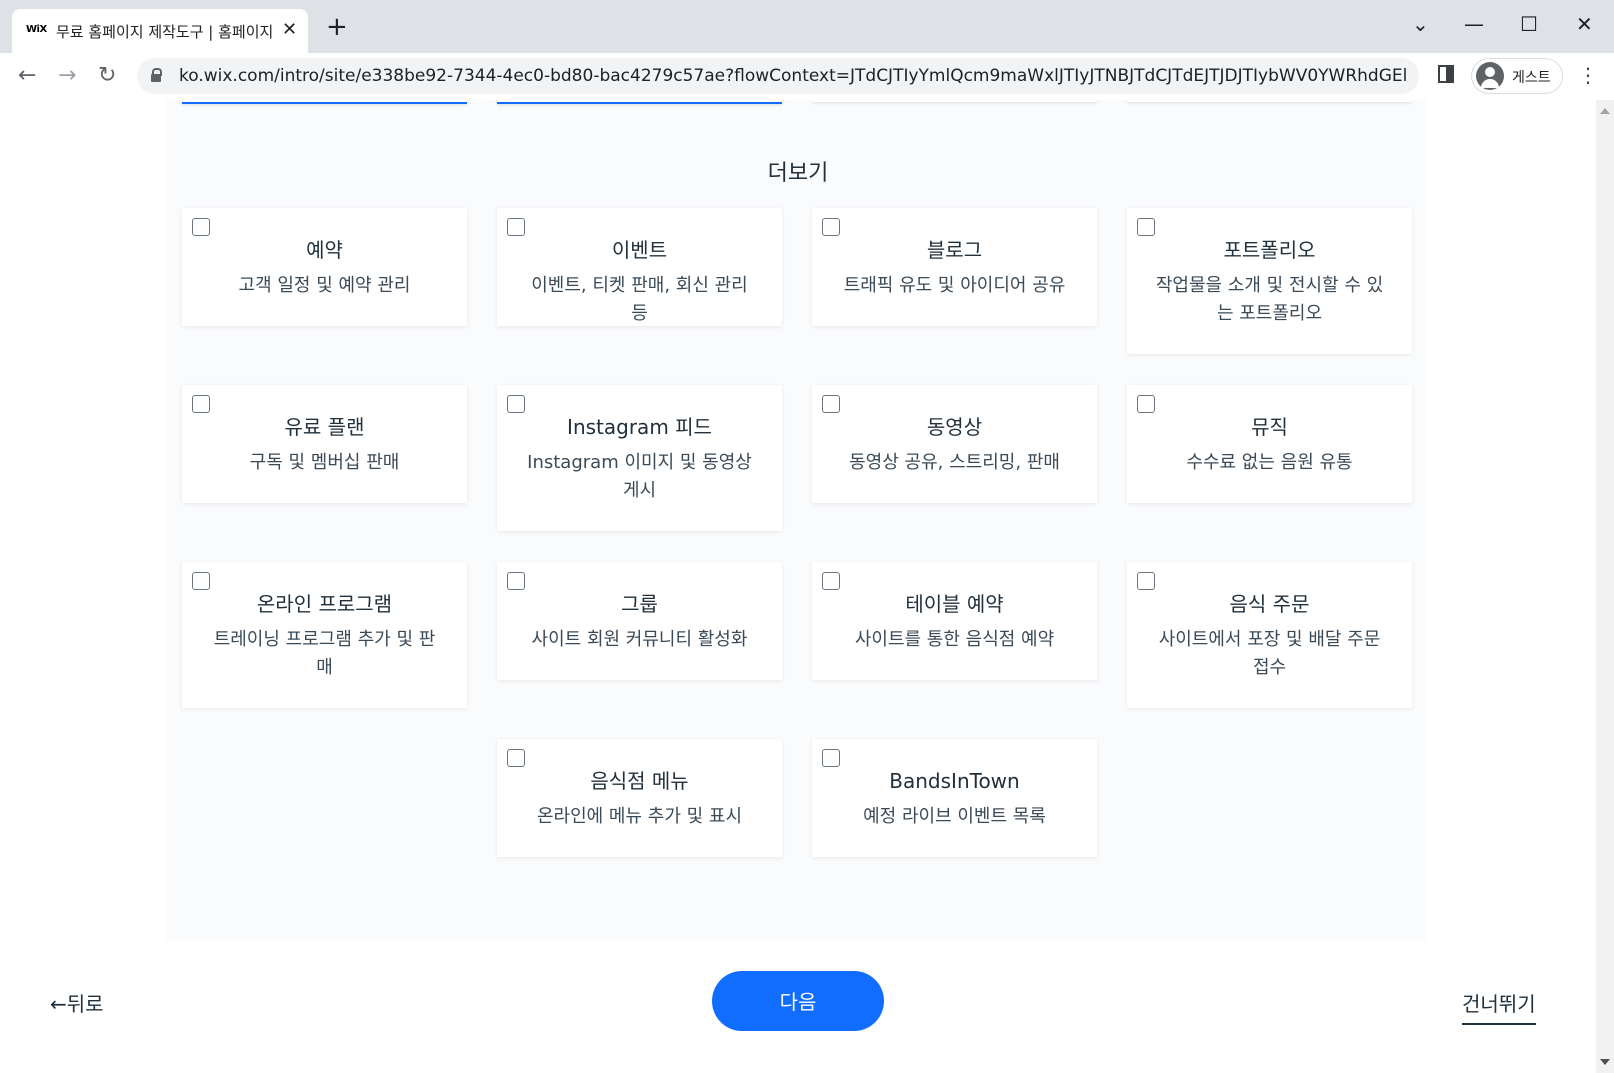  Describe the element at coordinates (639, 604) in the screenshot. I see `card-title: 그룹` at that location.